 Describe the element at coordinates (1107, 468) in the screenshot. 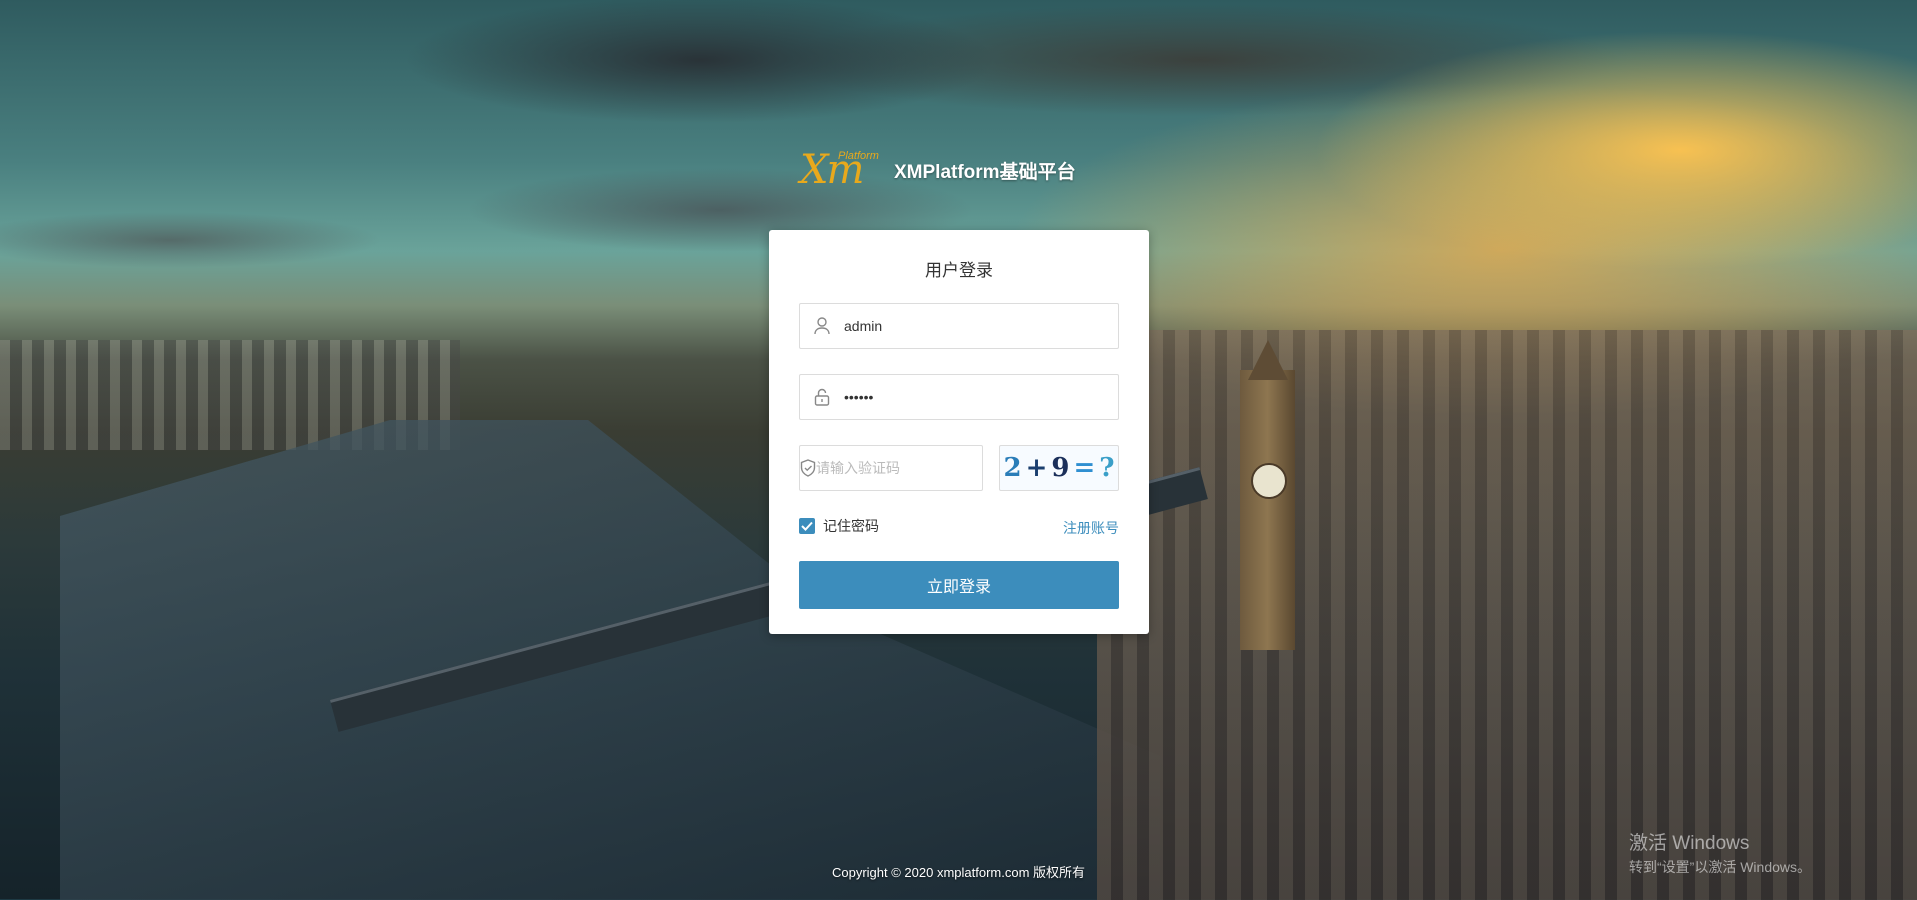

I see `captcha-char: ?` at that location.